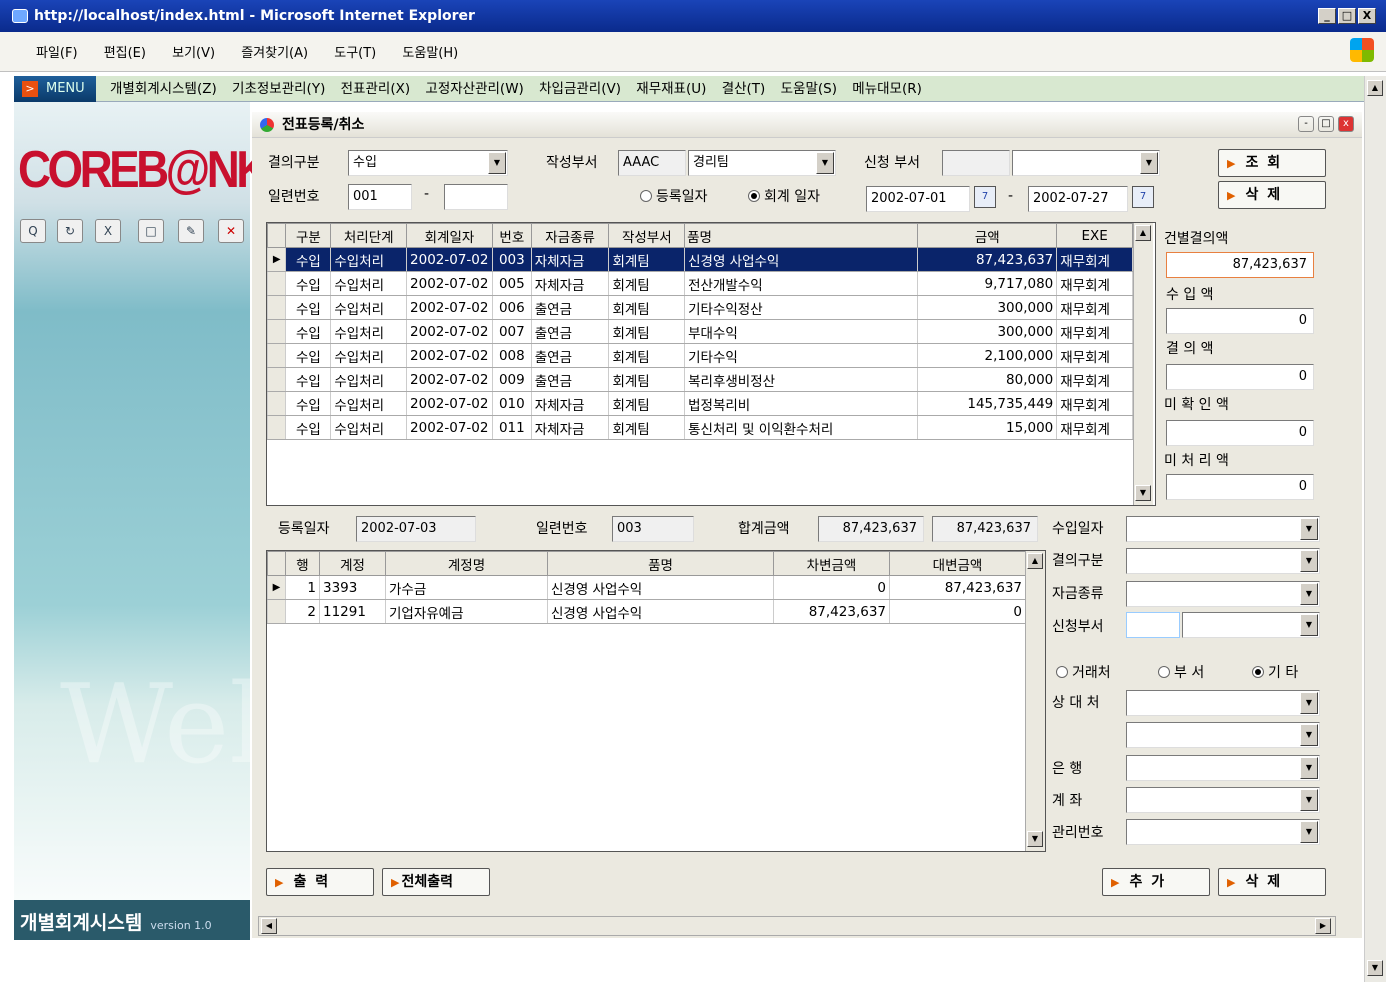  Describe the element at coordinates (744, 89) in the screenshot. I see `app-menu-item: 결산(T)` at that location.